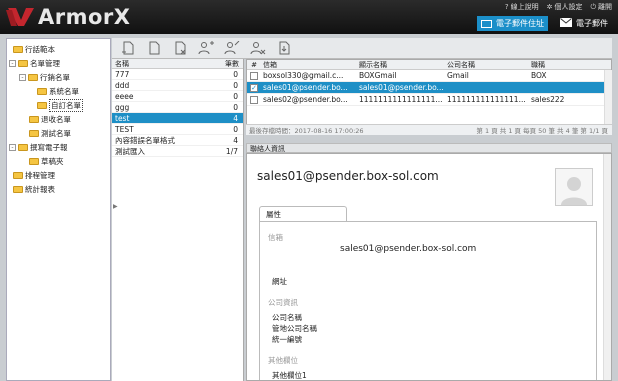 The height and width of the screenshot is (381, 618). I want to click on top-tabs: 電子郵件住址 電子郵件, so click(544, 23).